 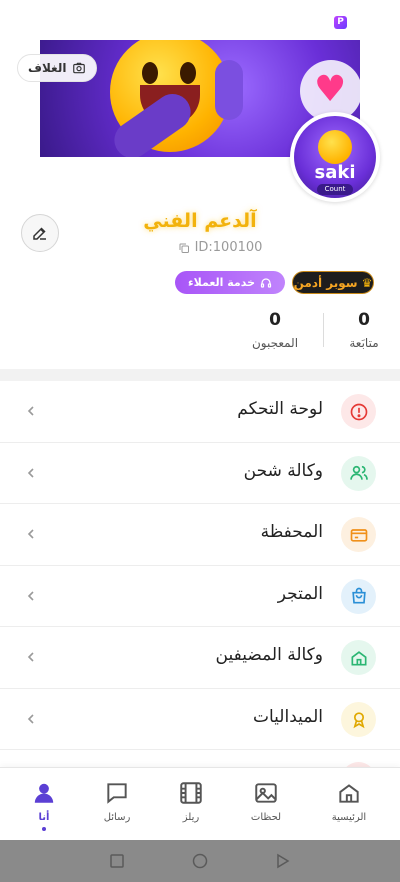 What do you see at coordinates (280, 409) in the screenshot?
I see `menu-item-label: لوحة التحكم` at bounding box center [280, 409].